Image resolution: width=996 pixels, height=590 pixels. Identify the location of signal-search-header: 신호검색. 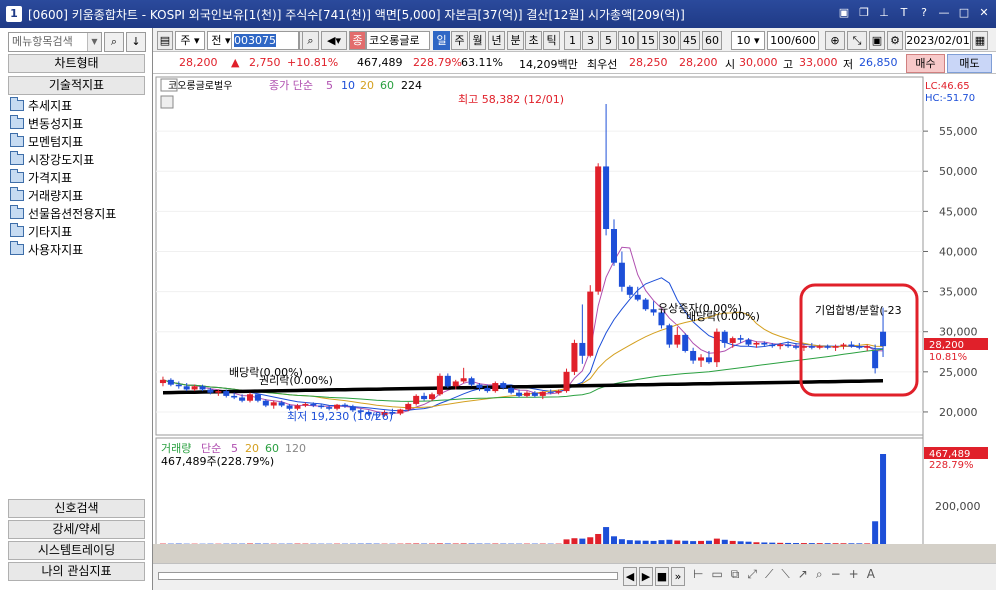
(76, 508).